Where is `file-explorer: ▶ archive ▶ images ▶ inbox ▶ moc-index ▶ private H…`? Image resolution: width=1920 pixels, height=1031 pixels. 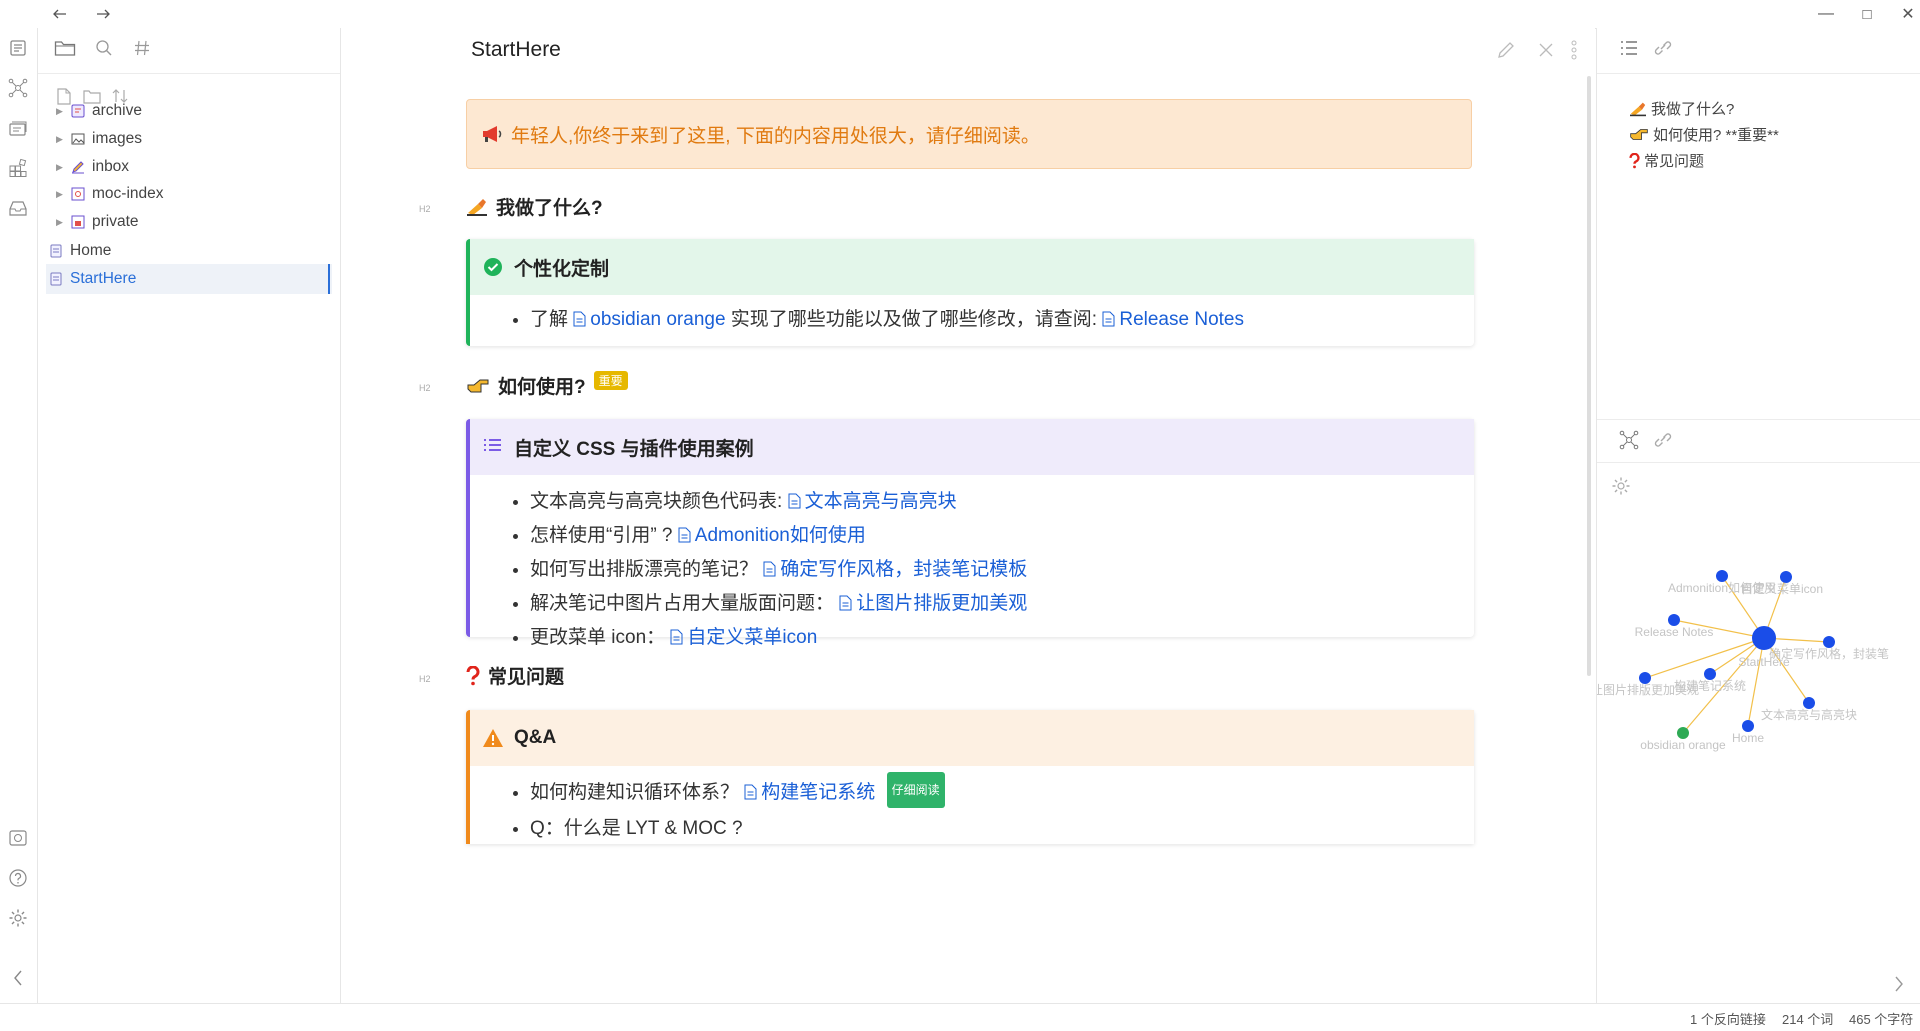
file-explorer: ▶ archive ▶ images ▶ inbox ▶ moc-index ▶ private H… is located at coordinates (189, 515).